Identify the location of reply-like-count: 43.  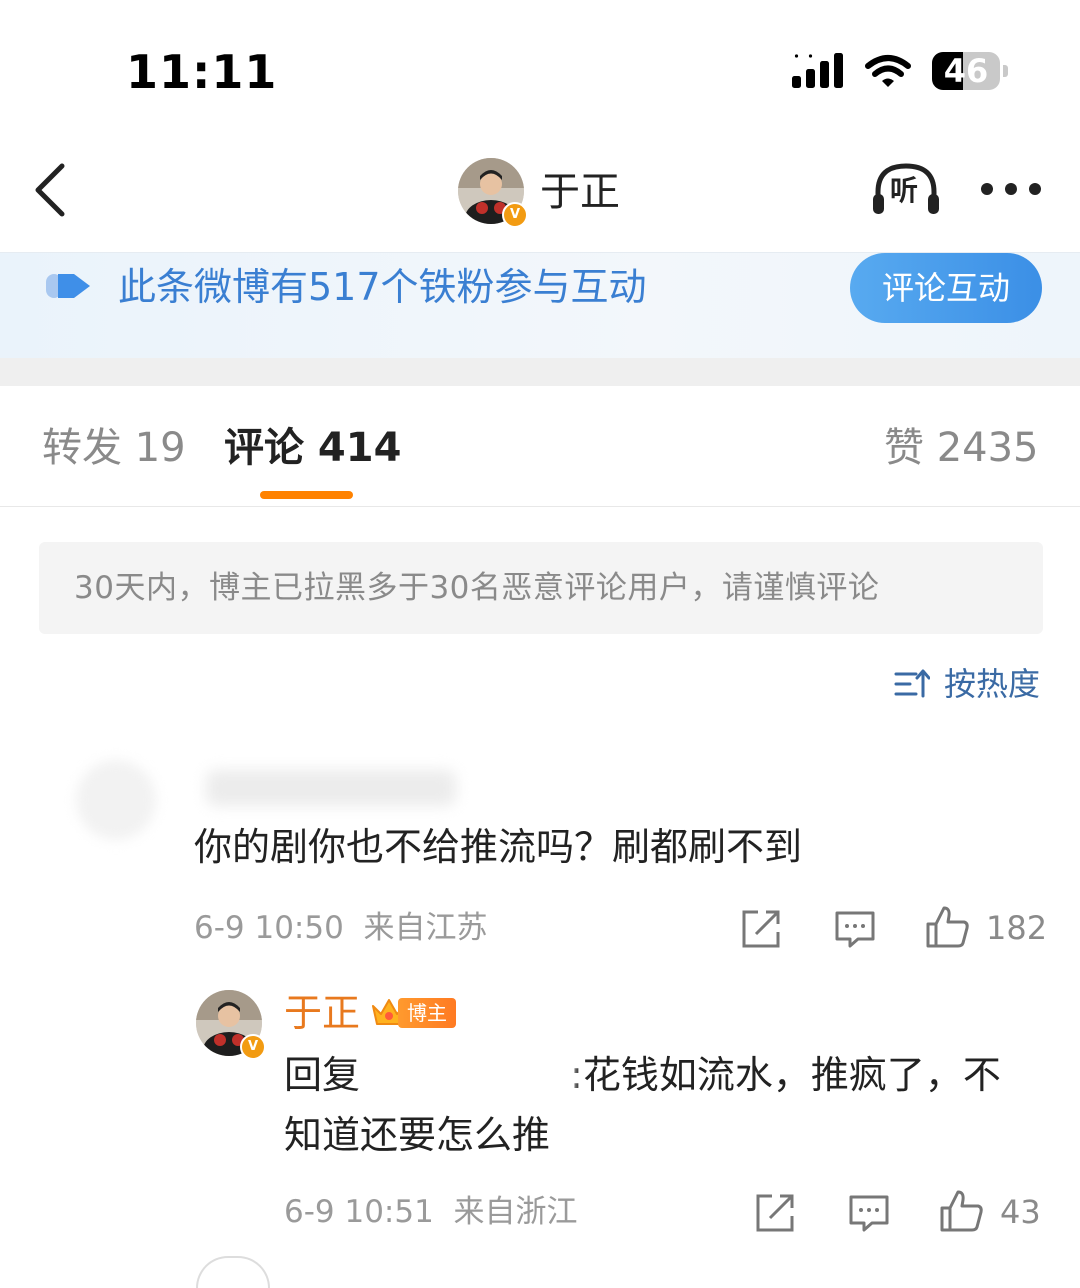
(1020, 1212).